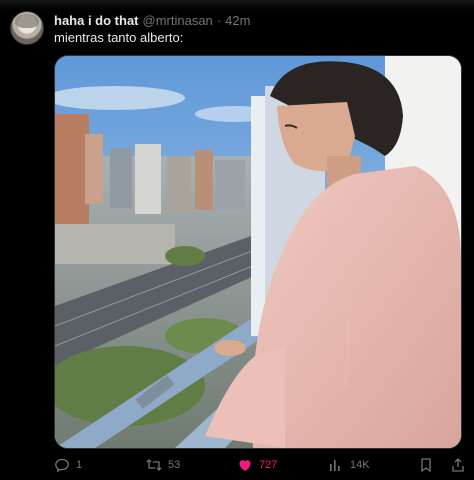  Describe the element at coordinates (245, 465) in the screenshot. I see `heart-filled-icon` at that location.